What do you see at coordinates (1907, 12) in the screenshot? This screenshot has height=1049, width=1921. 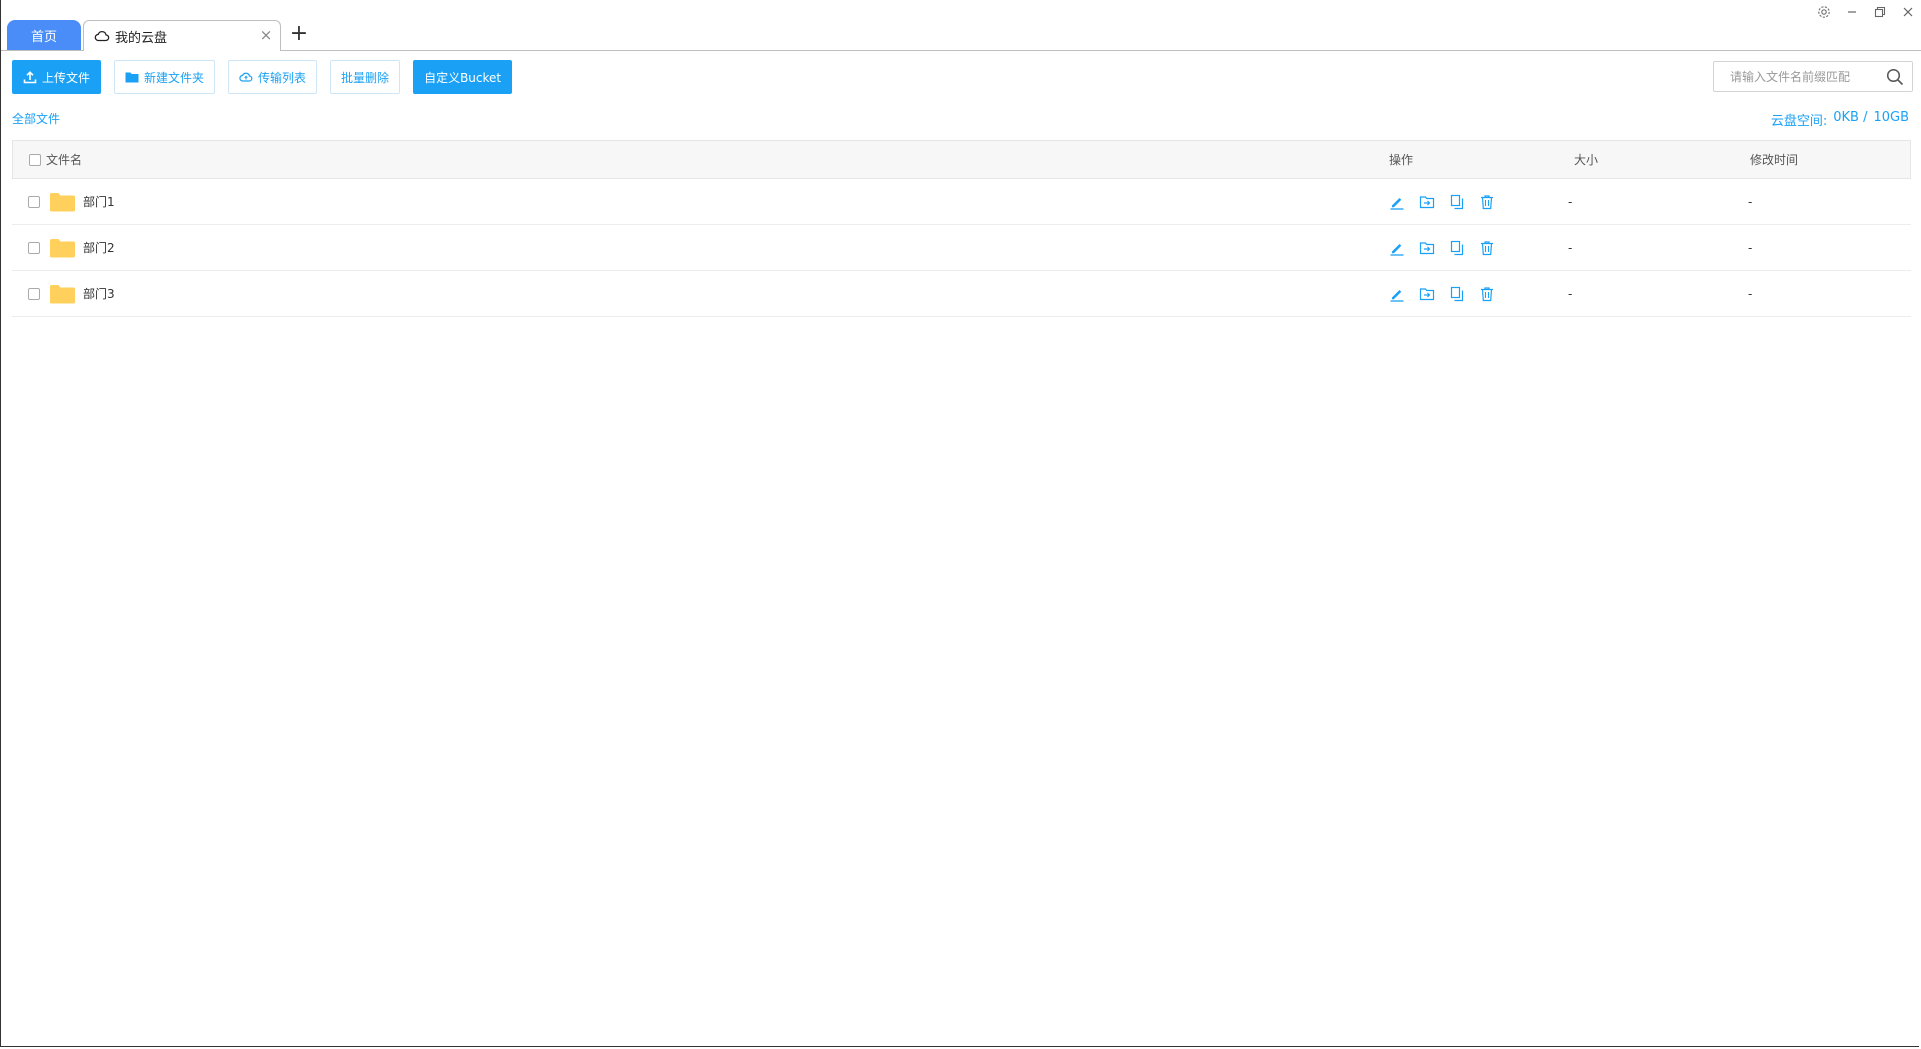 I see `close-icon` at bounding box center [1907, 12].